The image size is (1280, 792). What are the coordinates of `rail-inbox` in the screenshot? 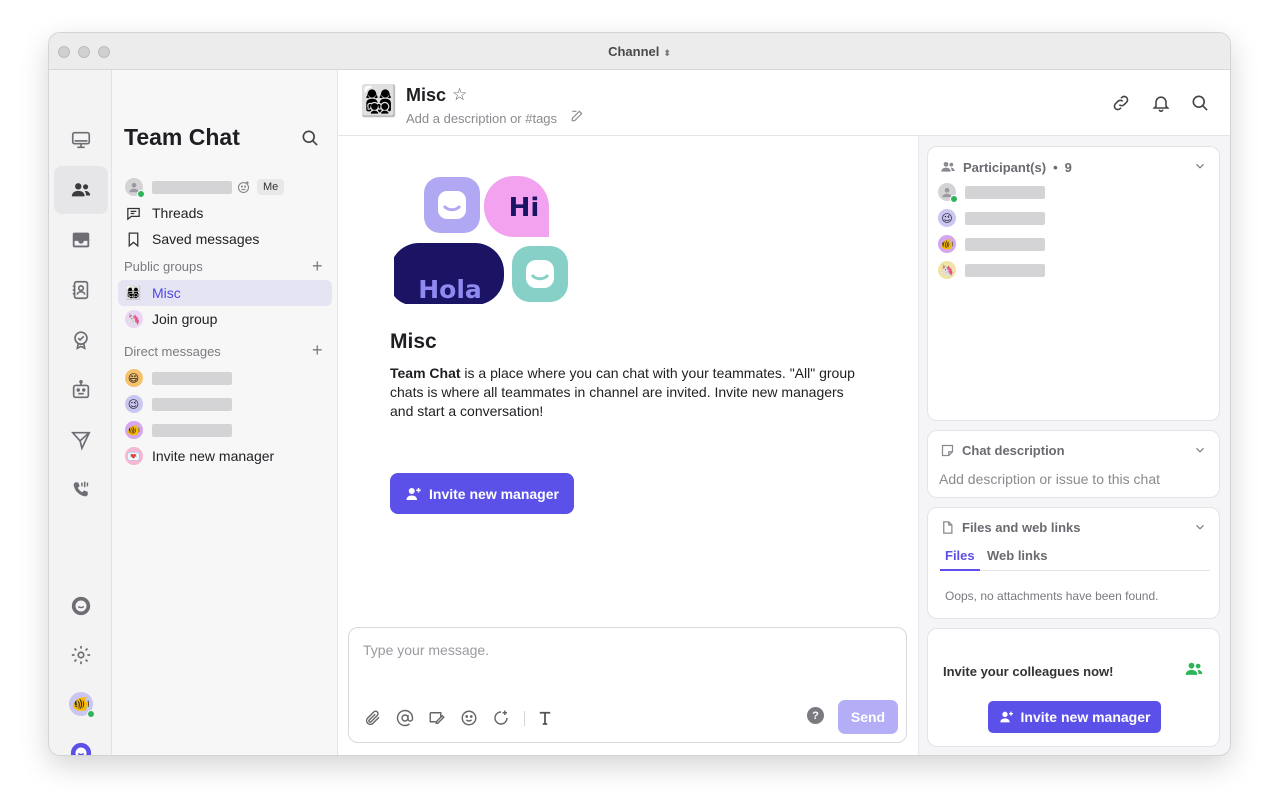 It's located at (81, 240).